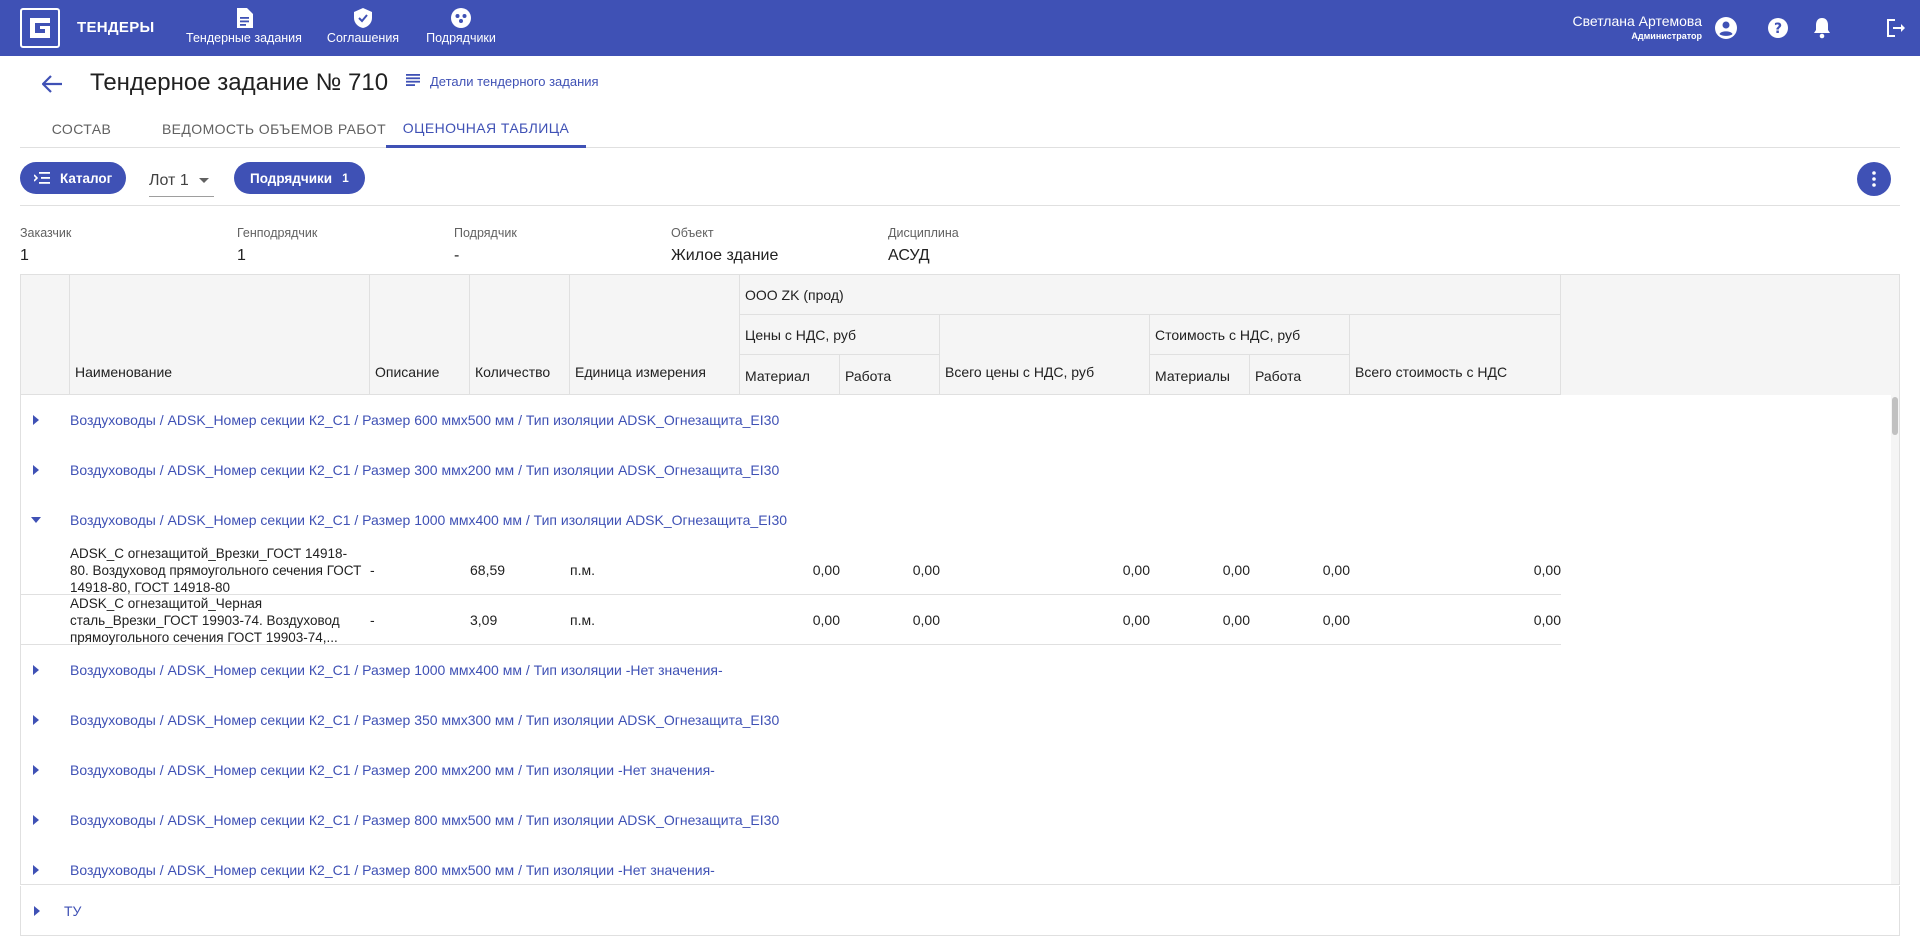 This screenshot has width=1920, height=947. I want to click on details-link-label: Детали тендерного задания, so click(514, 81).